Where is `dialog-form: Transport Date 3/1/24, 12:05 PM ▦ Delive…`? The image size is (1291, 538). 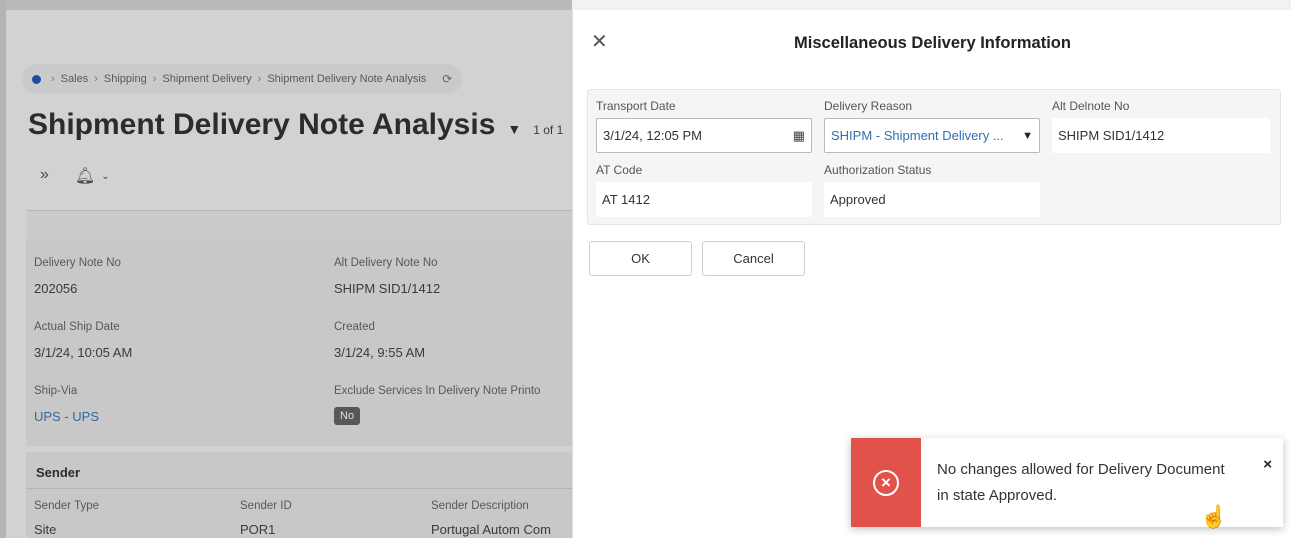
dialog-form: Transport Date 3/1/24, 12:05 PM ▦ Delive… is located at coordinates (934, 157).